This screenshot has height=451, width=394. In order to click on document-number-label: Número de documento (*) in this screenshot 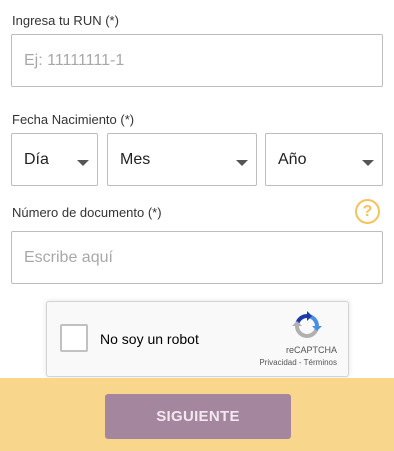, I will do `click(87, 212)`.